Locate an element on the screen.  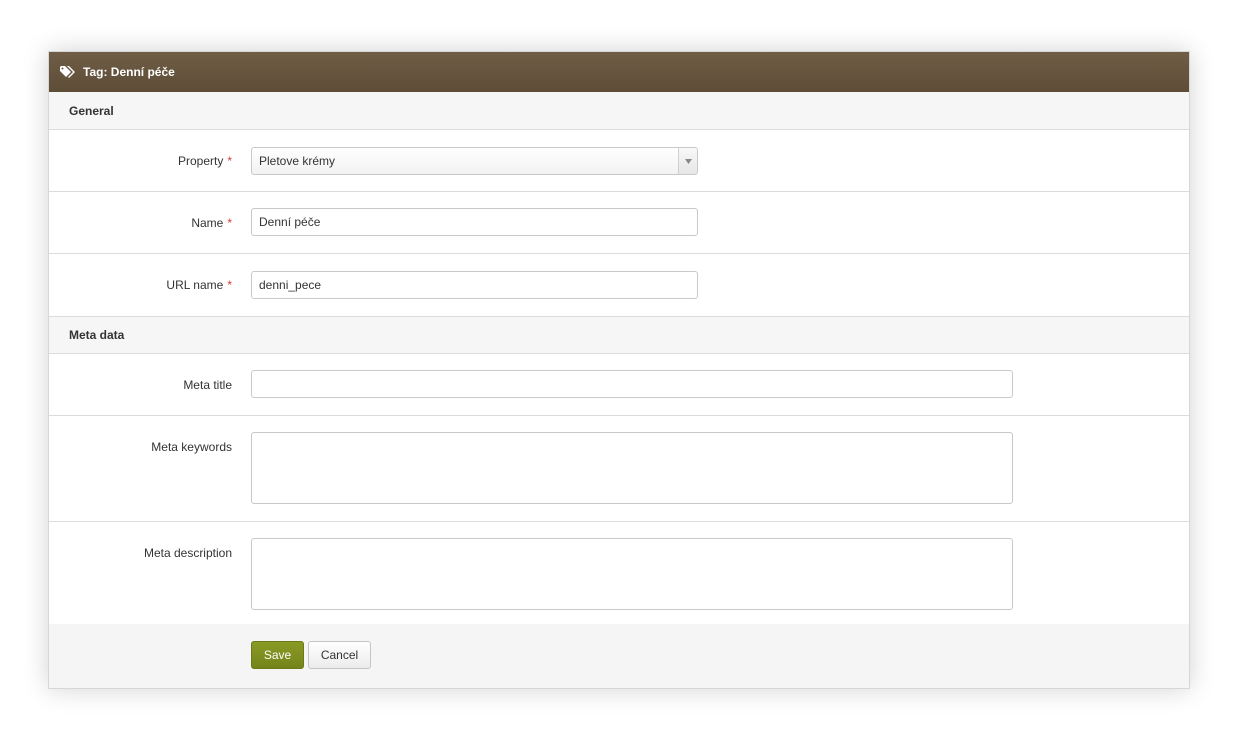
meta-title-label: Meta title is located at coordinates (207, 385).